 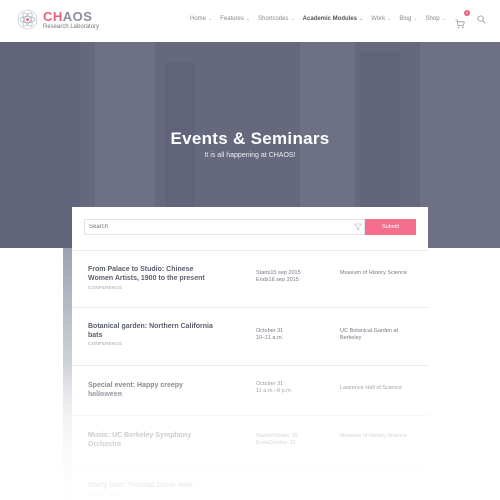 I want to click on nav-label: Shop, so click(x=432, y=19).